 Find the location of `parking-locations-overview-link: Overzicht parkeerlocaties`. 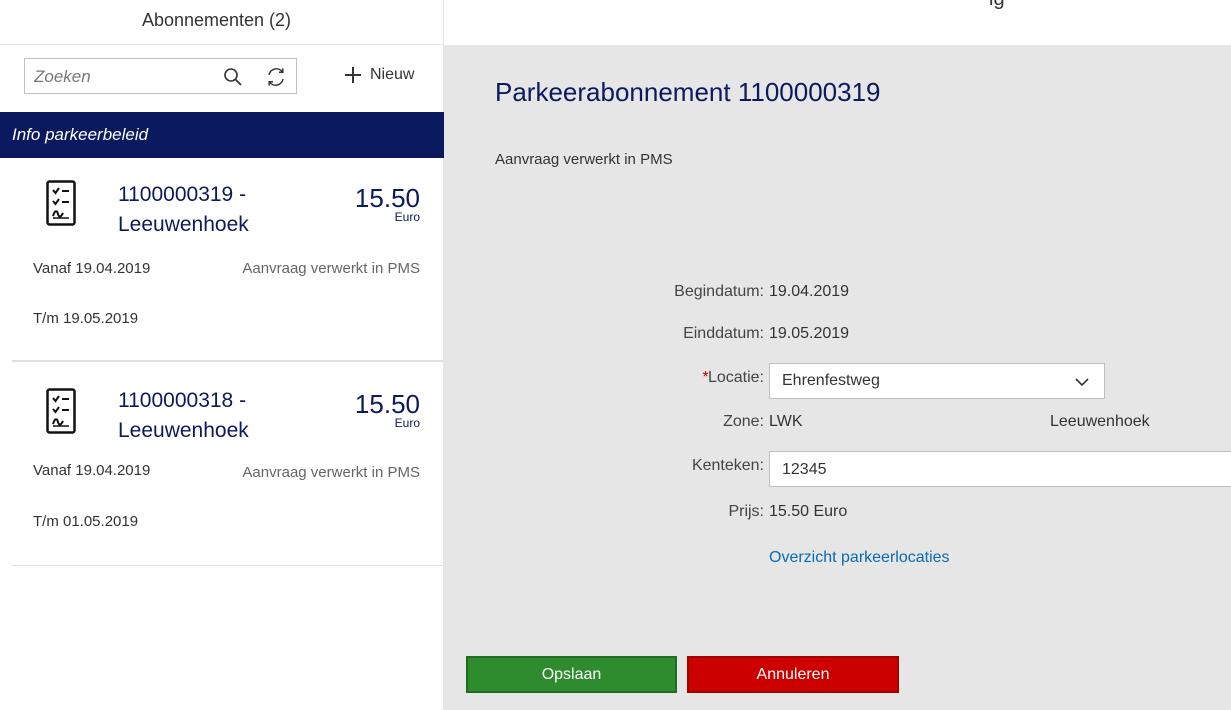

parking-locations-overview-link: Overzicht parkeerlocaties is located at coordinates (859, 558).